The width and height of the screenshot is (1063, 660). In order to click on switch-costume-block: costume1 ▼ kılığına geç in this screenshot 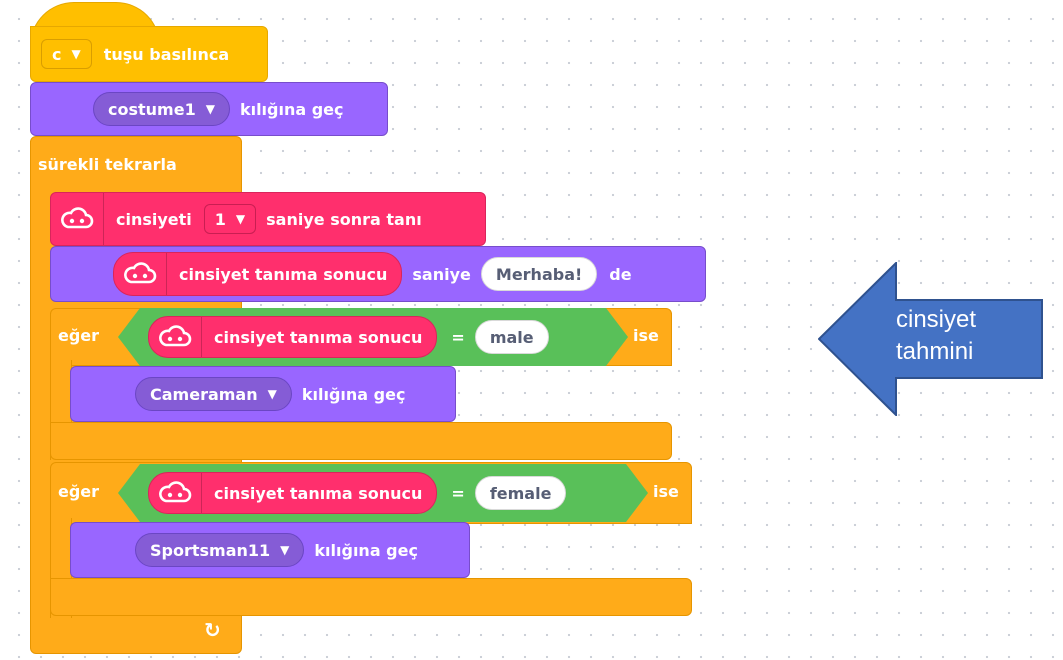, I will do `click(209, 109)`.